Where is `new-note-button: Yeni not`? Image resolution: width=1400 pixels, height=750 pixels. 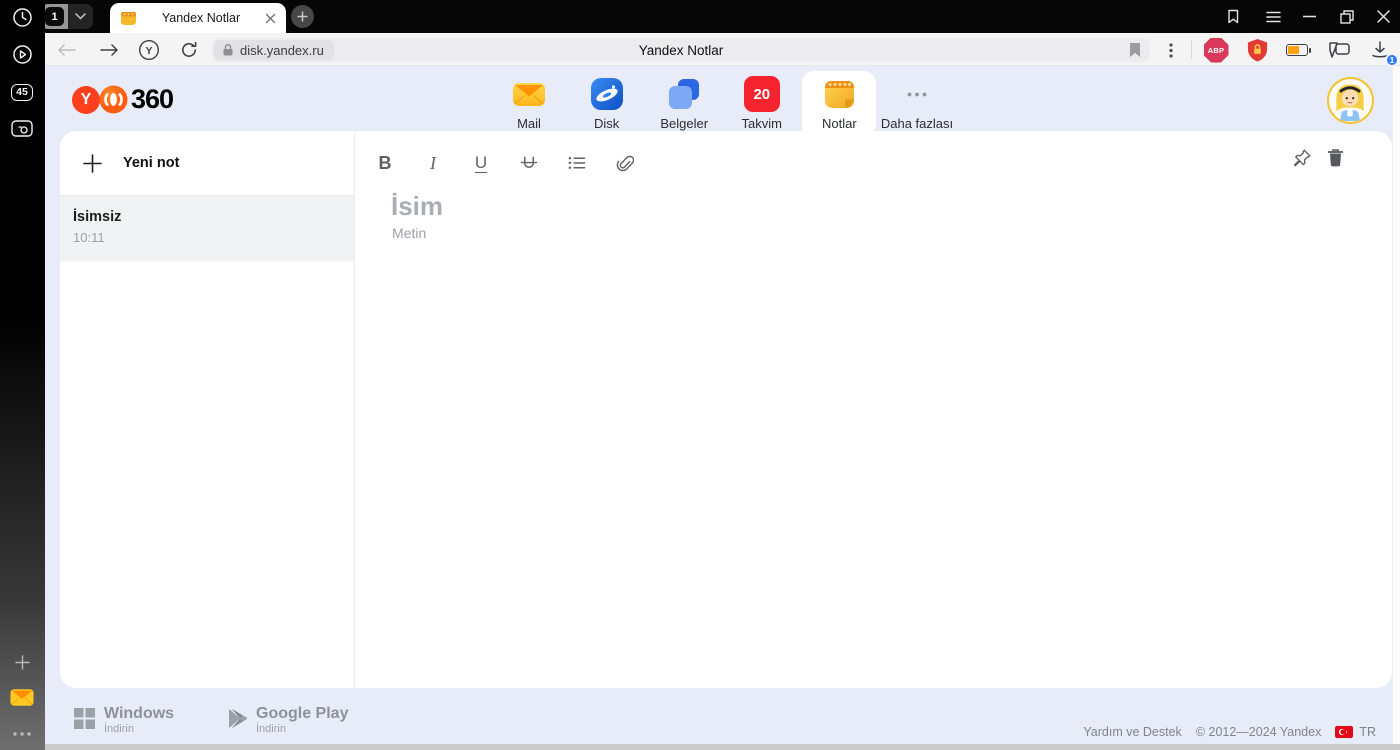
new-note-button: Yeni not is located at coordinates (207, 163).